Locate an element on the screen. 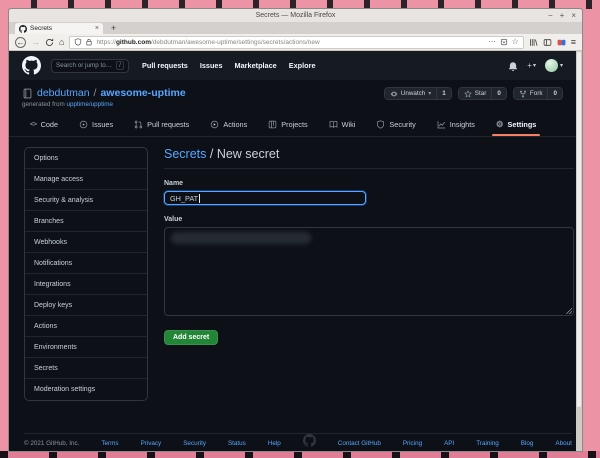 The height and width of the screenshot is (458, 600). user-menu: ▾ is located at coordinates (553, 65).